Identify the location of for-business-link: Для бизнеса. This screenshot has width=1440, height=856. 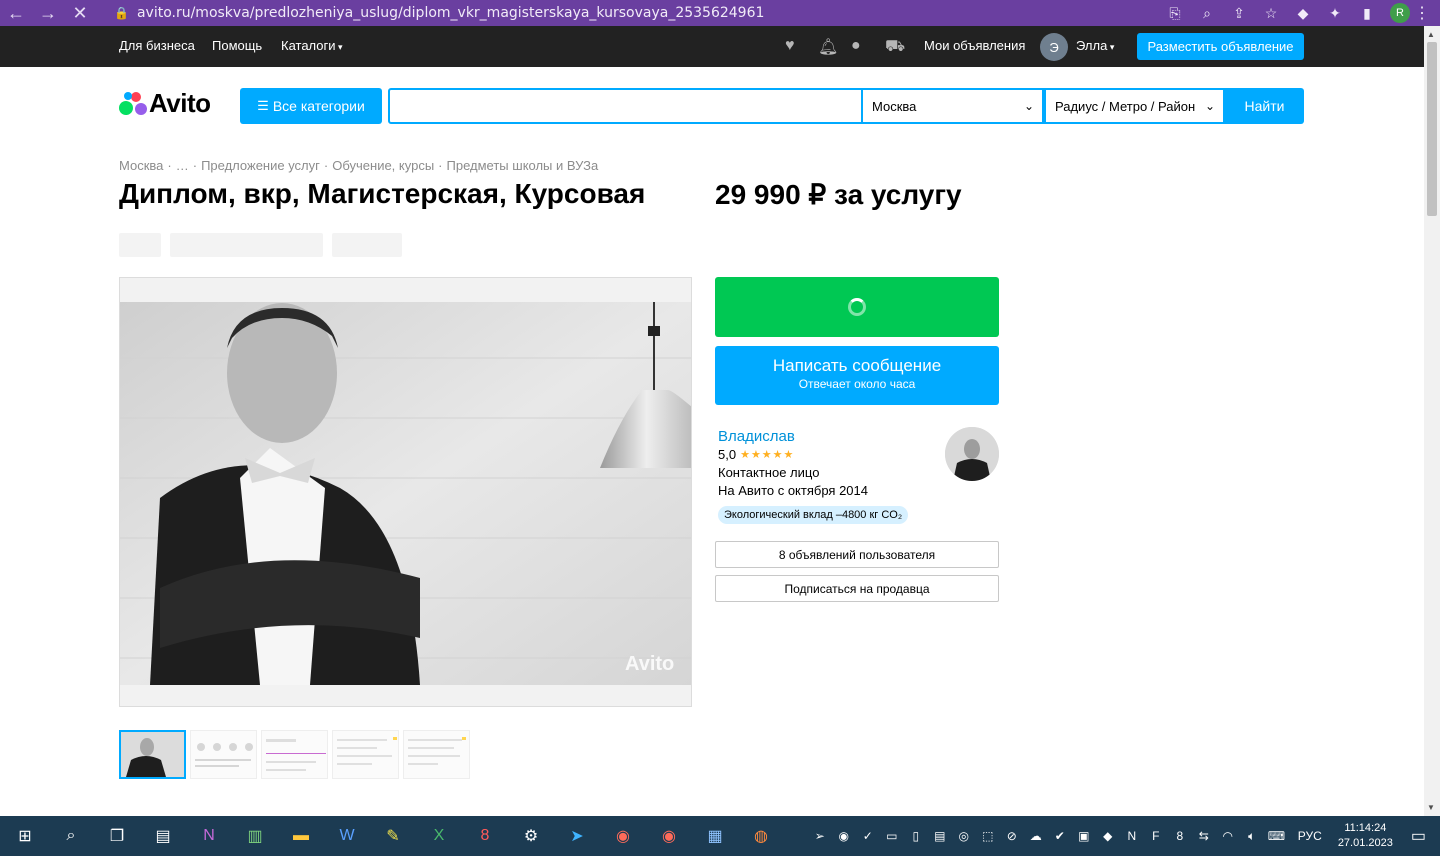
(157, 45).